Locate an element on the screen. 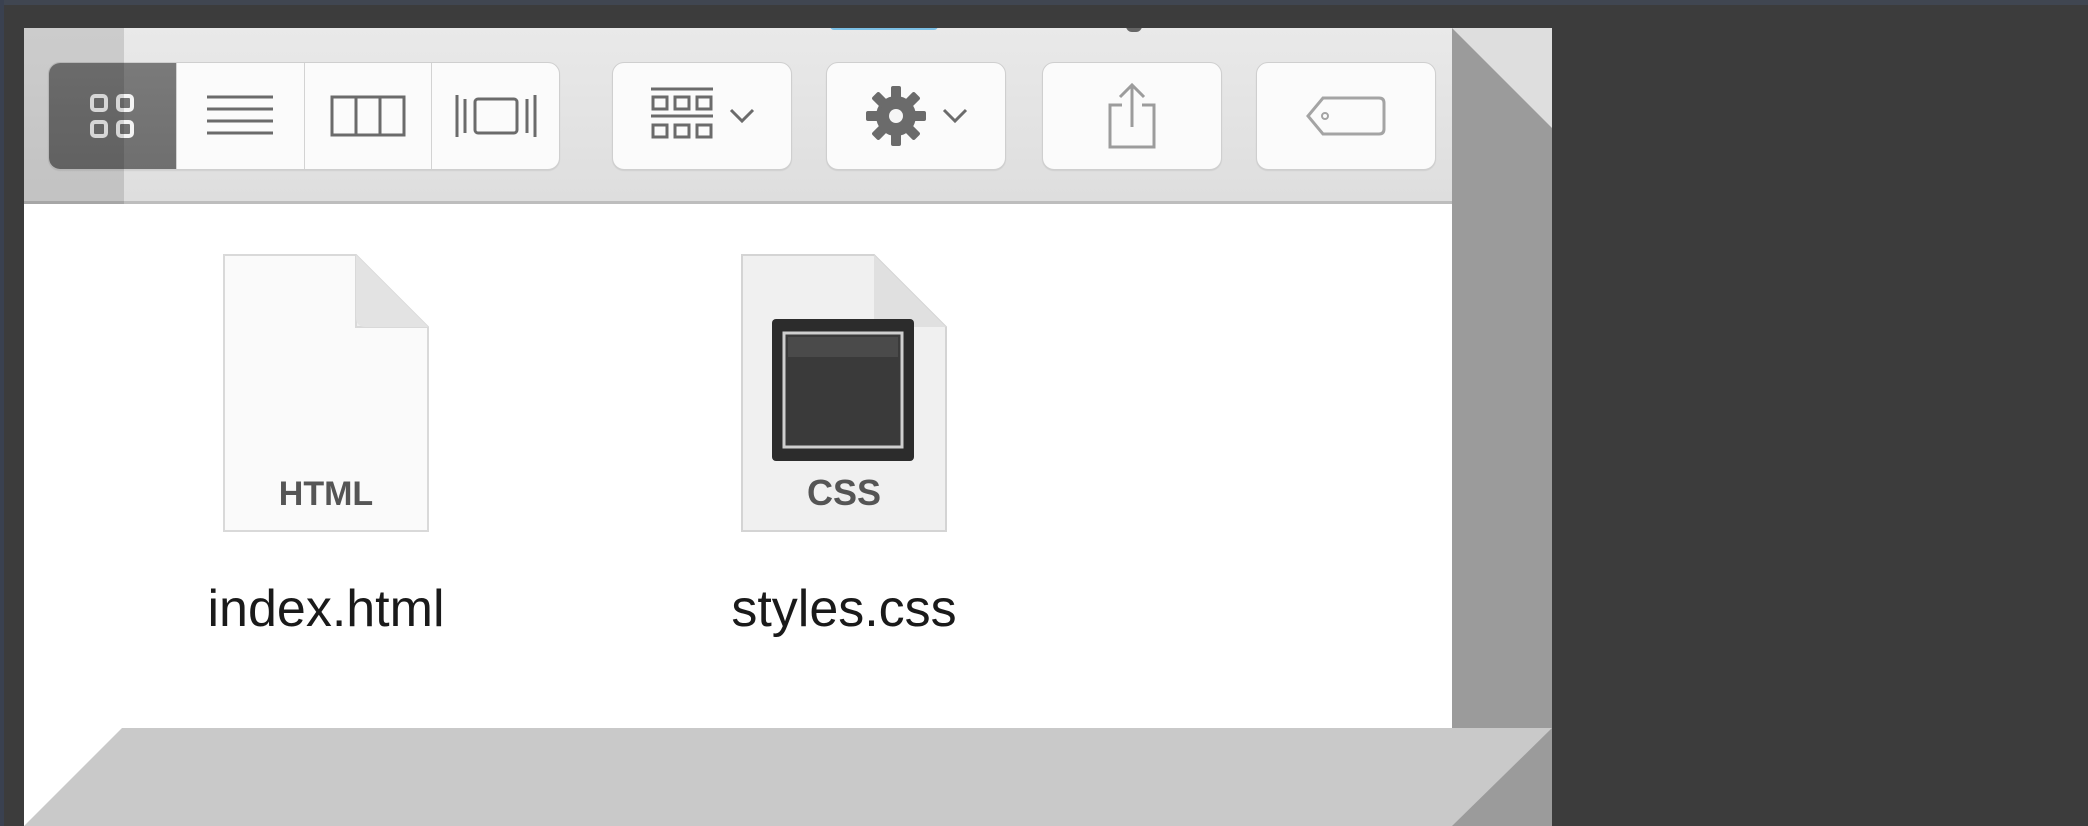 The width and height of the screenshot is (2088, 826). bevel-frame-bottom-right is located at coordinates (1502, 777).